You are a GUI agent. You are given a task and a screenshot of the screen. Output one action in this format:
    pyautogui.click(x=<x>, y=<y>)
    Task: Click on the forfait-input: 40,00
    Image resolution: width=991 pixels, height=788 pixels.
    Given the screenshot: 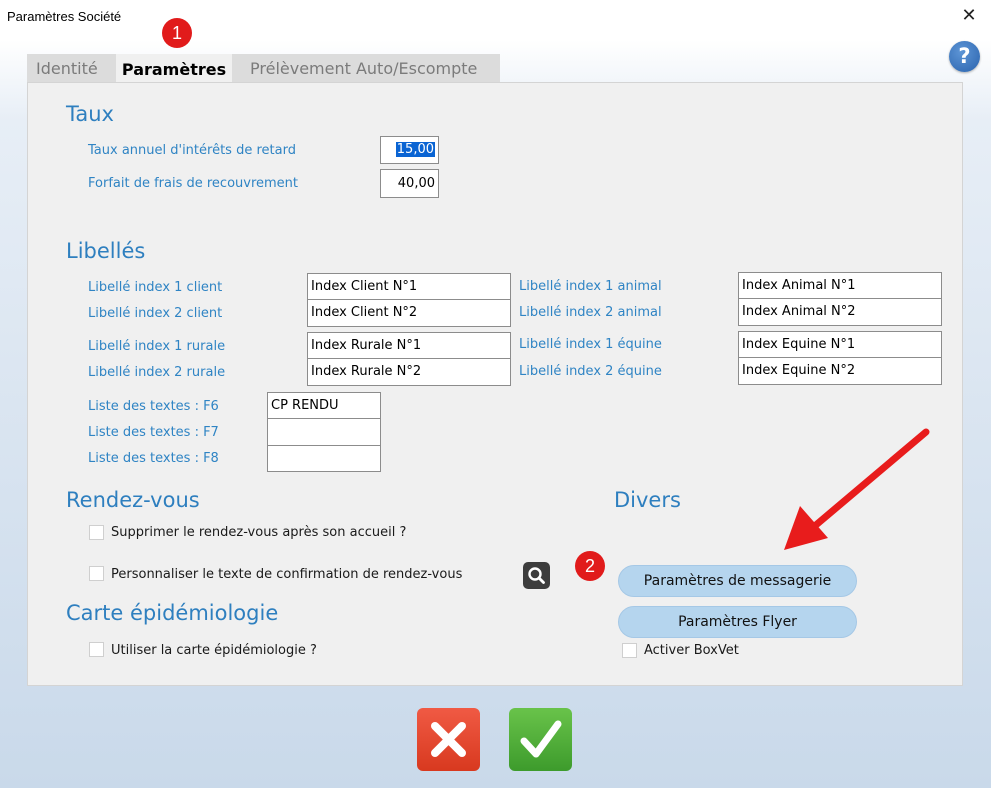 What is the action you would take?
    pyautogui.click(x=409, y=183)
    